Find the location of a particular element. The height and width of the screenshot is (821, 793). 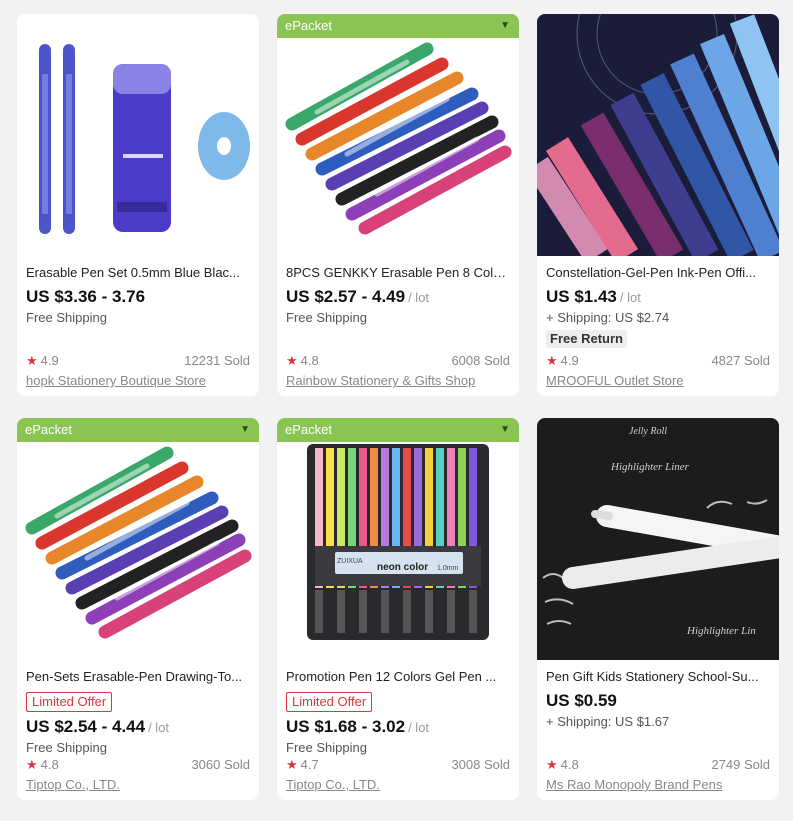

price-row: US $2.54 - 4.44/ lot is located at coordinates (138, 727).